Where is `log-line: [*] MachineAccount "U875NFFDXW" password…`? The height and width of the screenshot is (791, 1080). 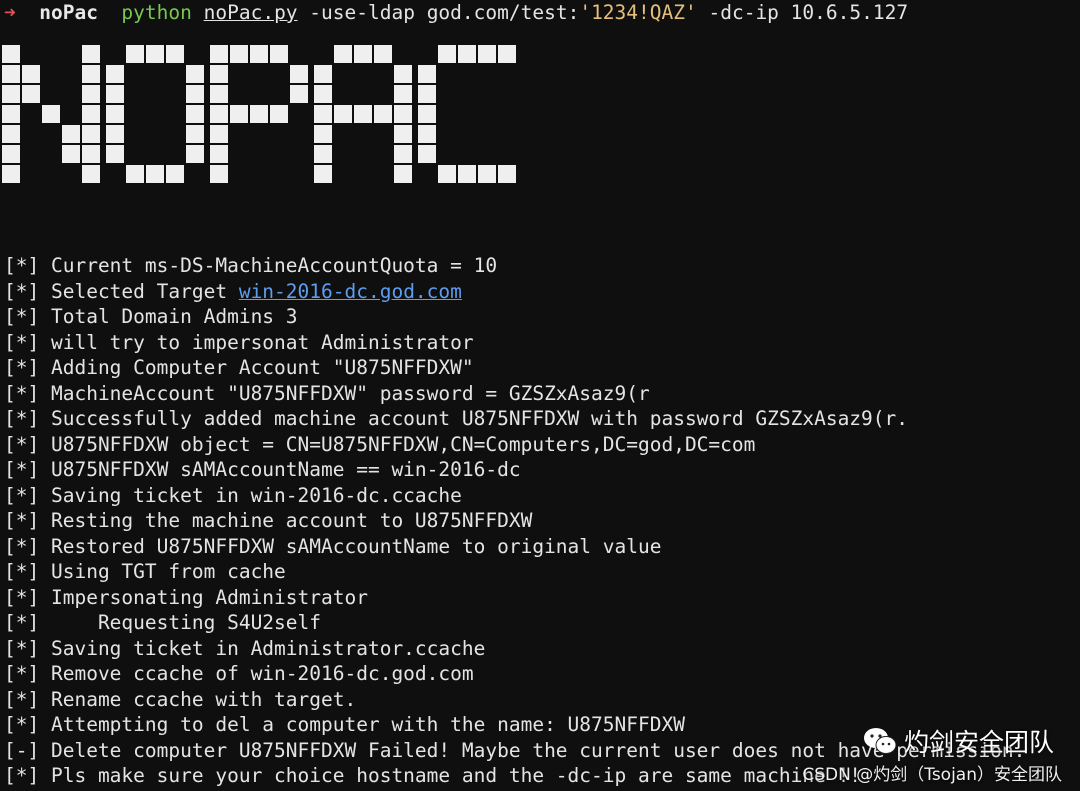 log-line: [*] MachineAccount "U875NFFDXW" password… is located at coordinates (542, 394).